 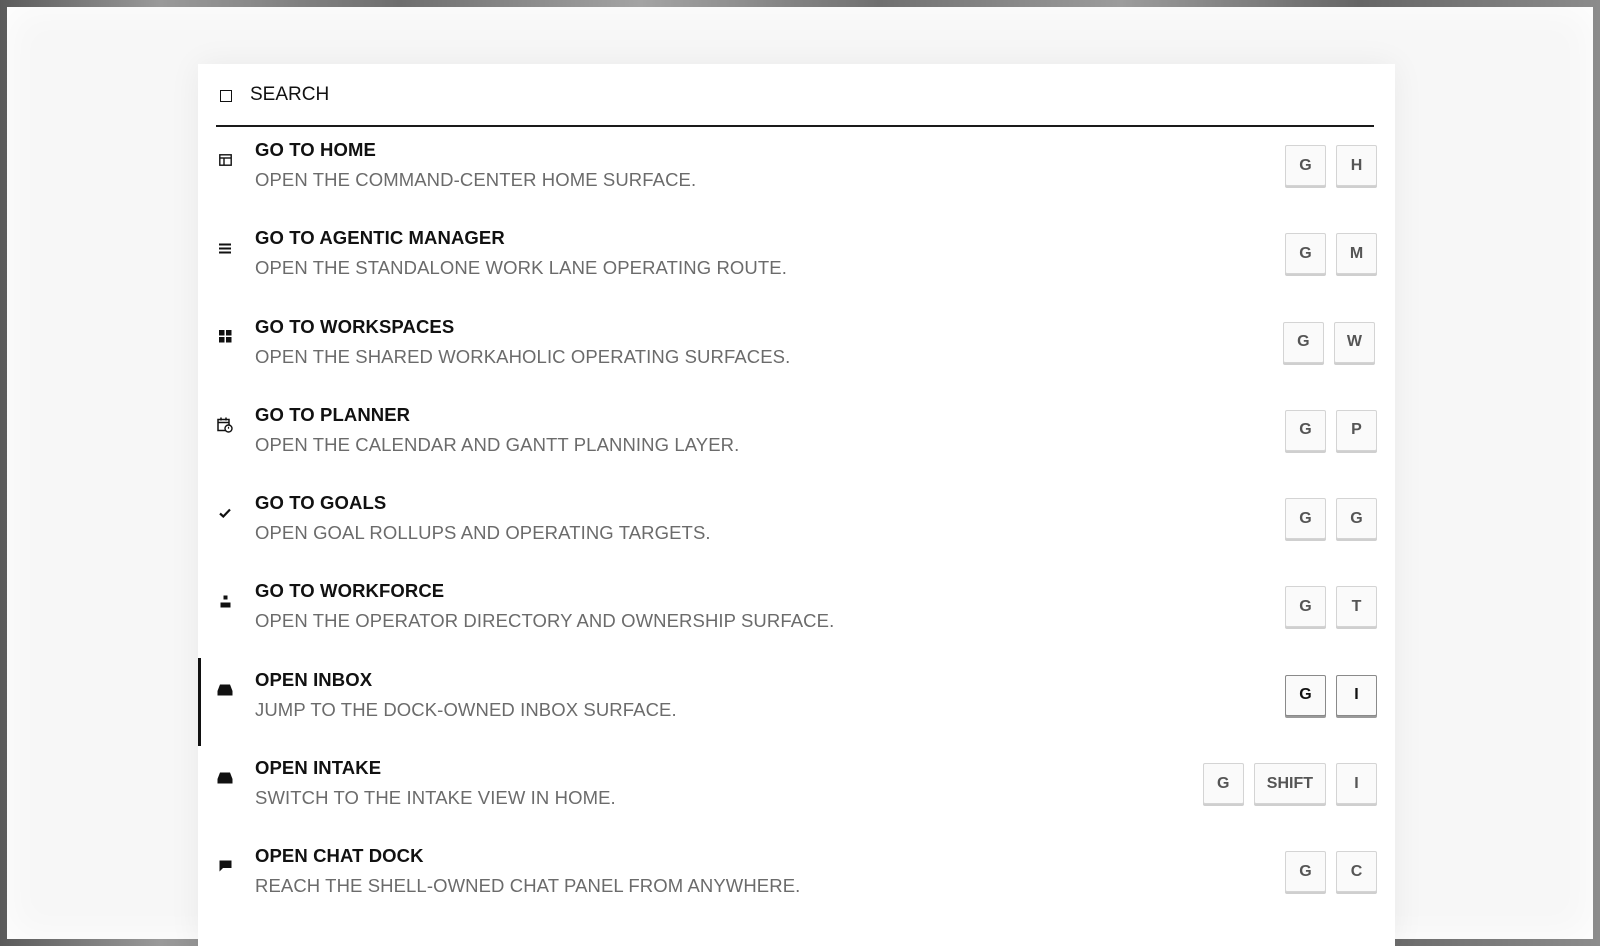 I want to click on command-title: OPEN INTAKE, so click(x=318, y=768).